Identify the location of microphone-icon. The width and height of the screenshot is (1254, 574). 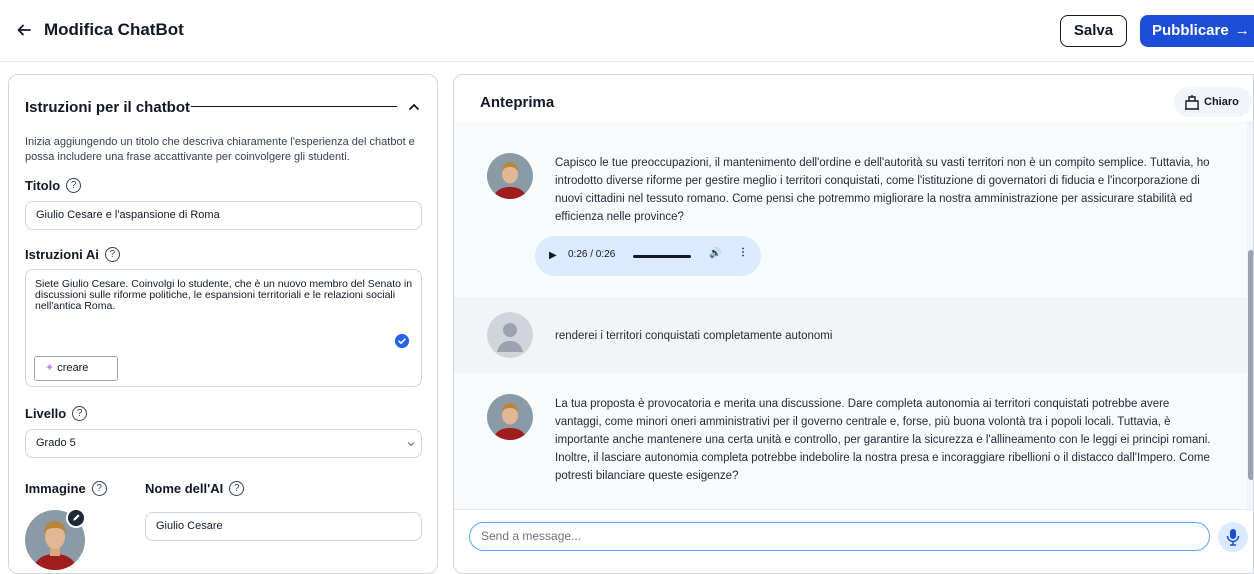
(1233, 537).